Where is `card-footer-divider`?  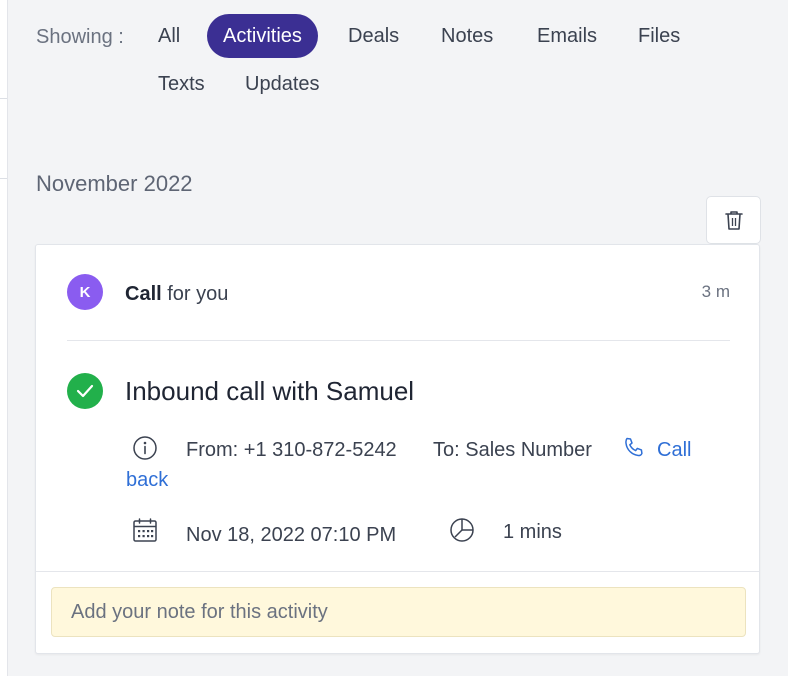
card-footer-divider is located at coordinates (397, 571).